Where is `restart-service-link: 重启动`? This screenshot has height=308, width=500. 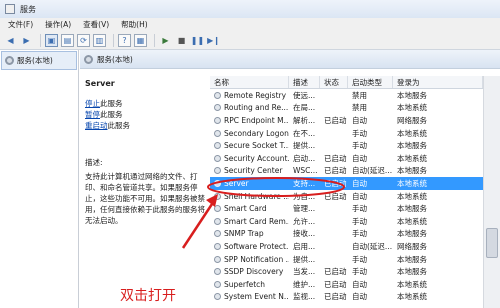
restart-service-link: 重启动 is located at coordinates (96, 125).